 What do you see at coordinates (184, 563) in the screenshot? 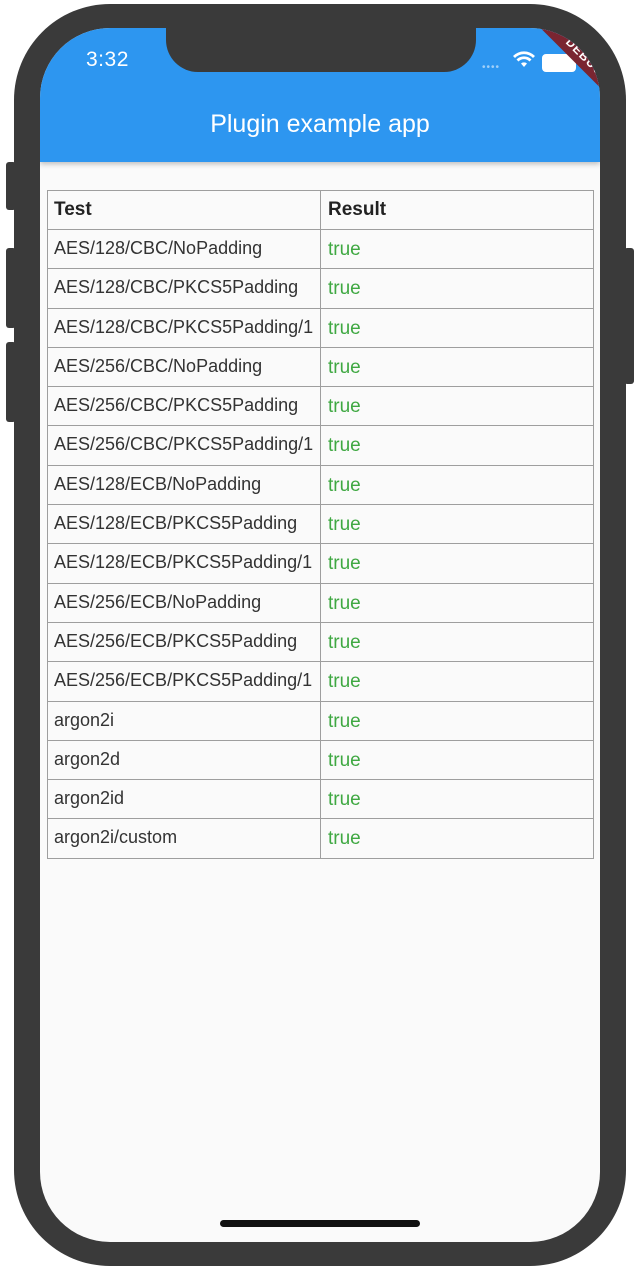
I see `test-name-cell: AES/128/ECB/PKCS5Padding/1` at bounding box center [184, 563].